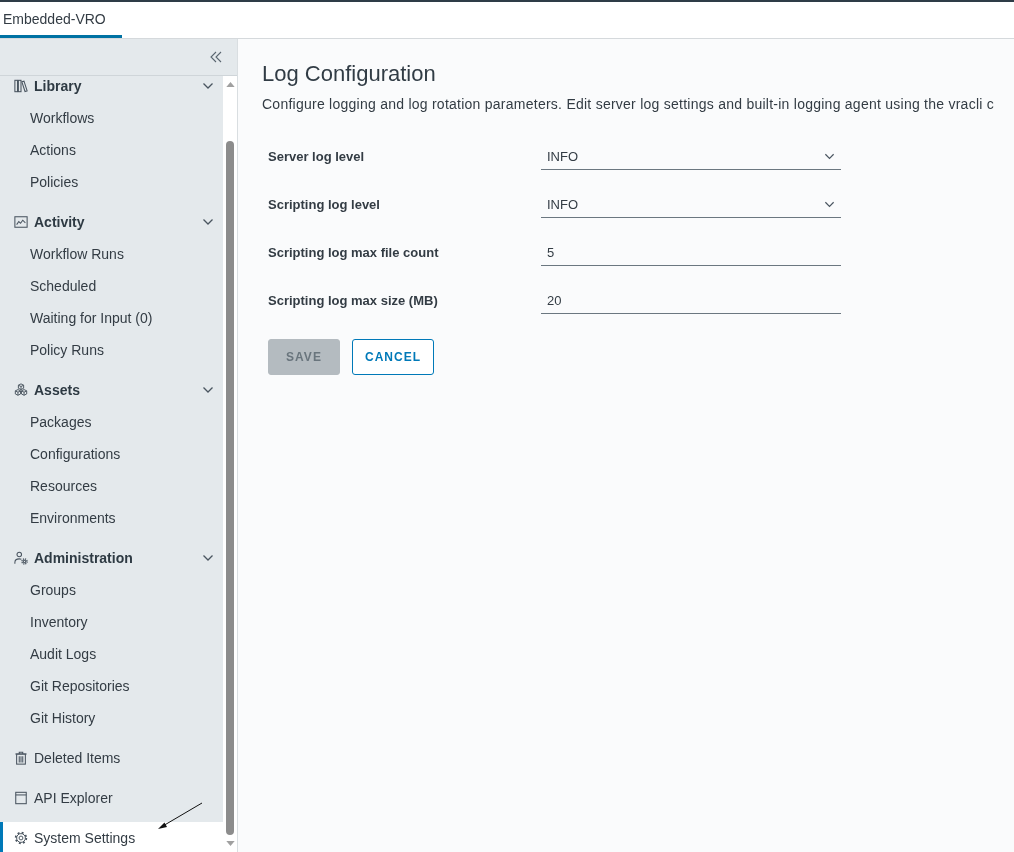 This screenshot has height=852, width=1014. What do you see at coordinates (230, 488) in the screenshot?
I see `scroll-thumb` at bounding box center [230, 488].